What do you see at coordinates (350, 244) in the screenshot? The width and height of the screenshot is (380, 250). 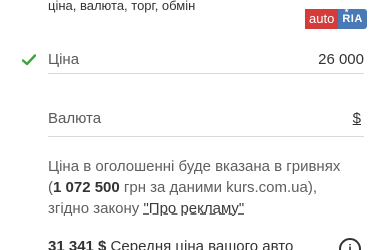 I see `info-icon: i` at bounding box center [350, 244].